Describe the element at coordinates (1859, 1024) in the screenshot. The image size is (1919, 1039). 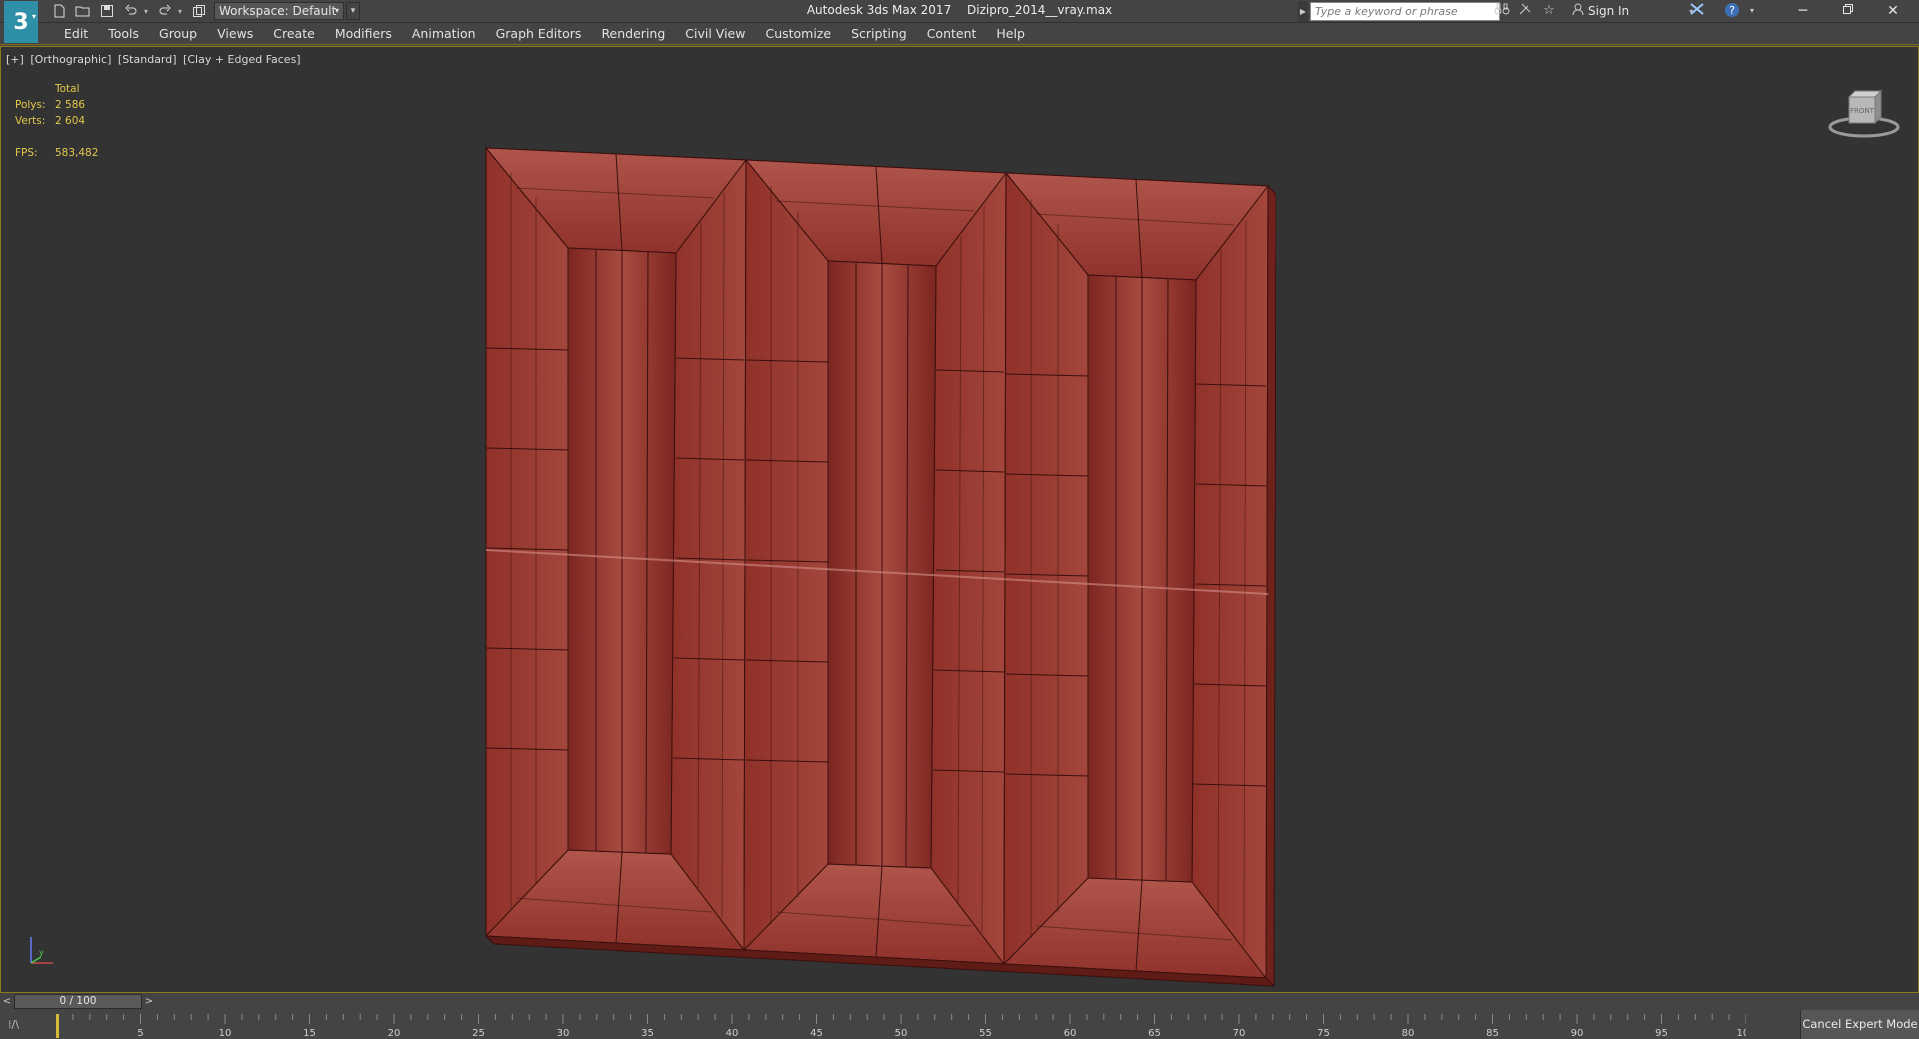
I see `cancel-expert-mode-button: Cancel Expert Mode` at that location.